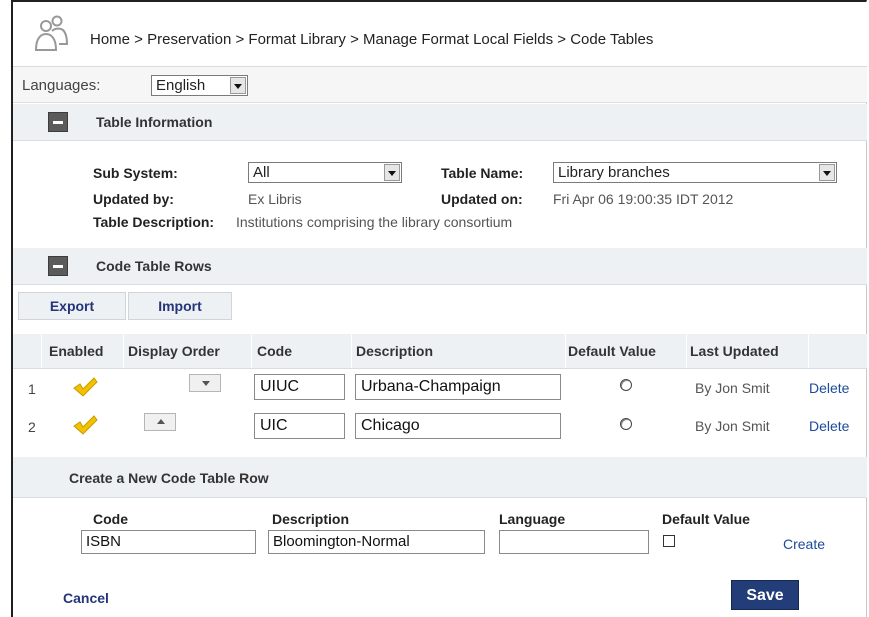  Describe the element at coordinates (376, 542) in the screenshot. I see `create-description-input: Bloomington-Normal` at that location.